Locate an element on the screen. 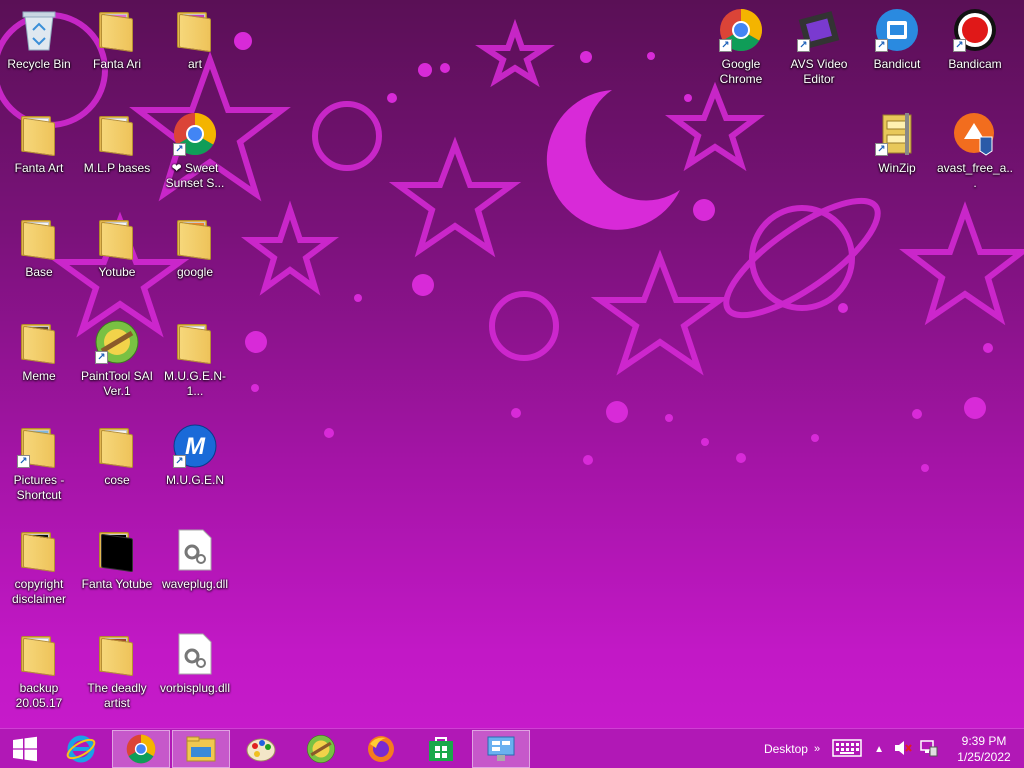 The width and height of the screenshot is (1024, 768). desktop-toolbar-label: Desktop is located at coordinates (786, 749).